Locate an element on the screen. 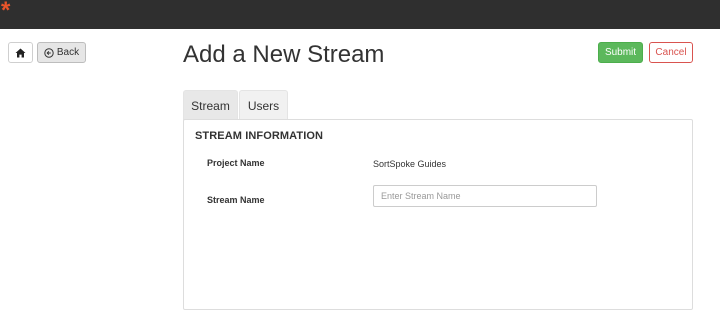  page-title: Add a New Stream is located at coordinates (284, 54).